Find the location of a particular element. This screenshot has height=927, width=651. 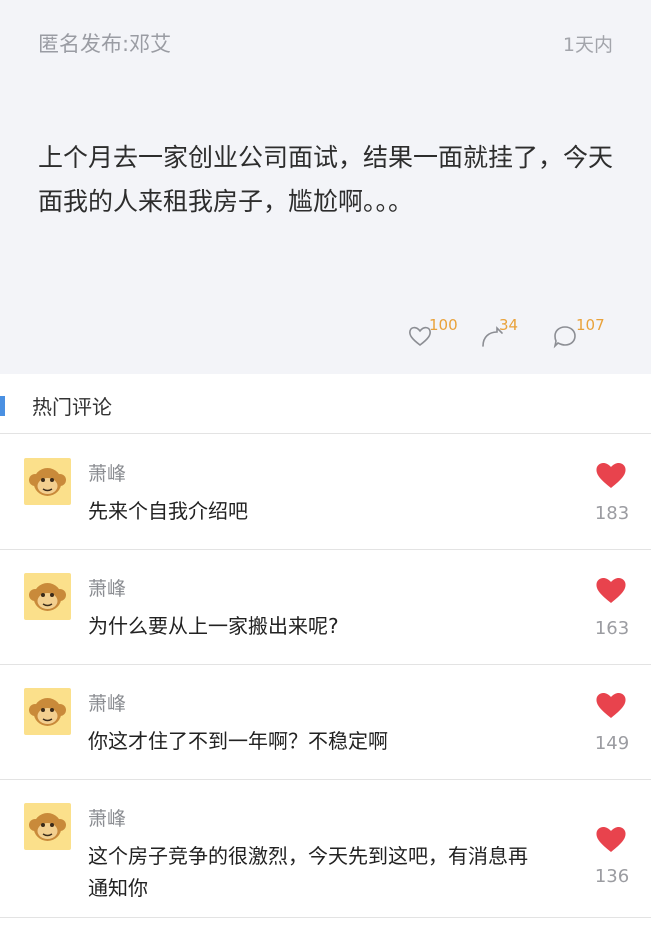

comment-item: 萧峰 先来个自我介绍吧 183 is located at coordinates (325, 492).